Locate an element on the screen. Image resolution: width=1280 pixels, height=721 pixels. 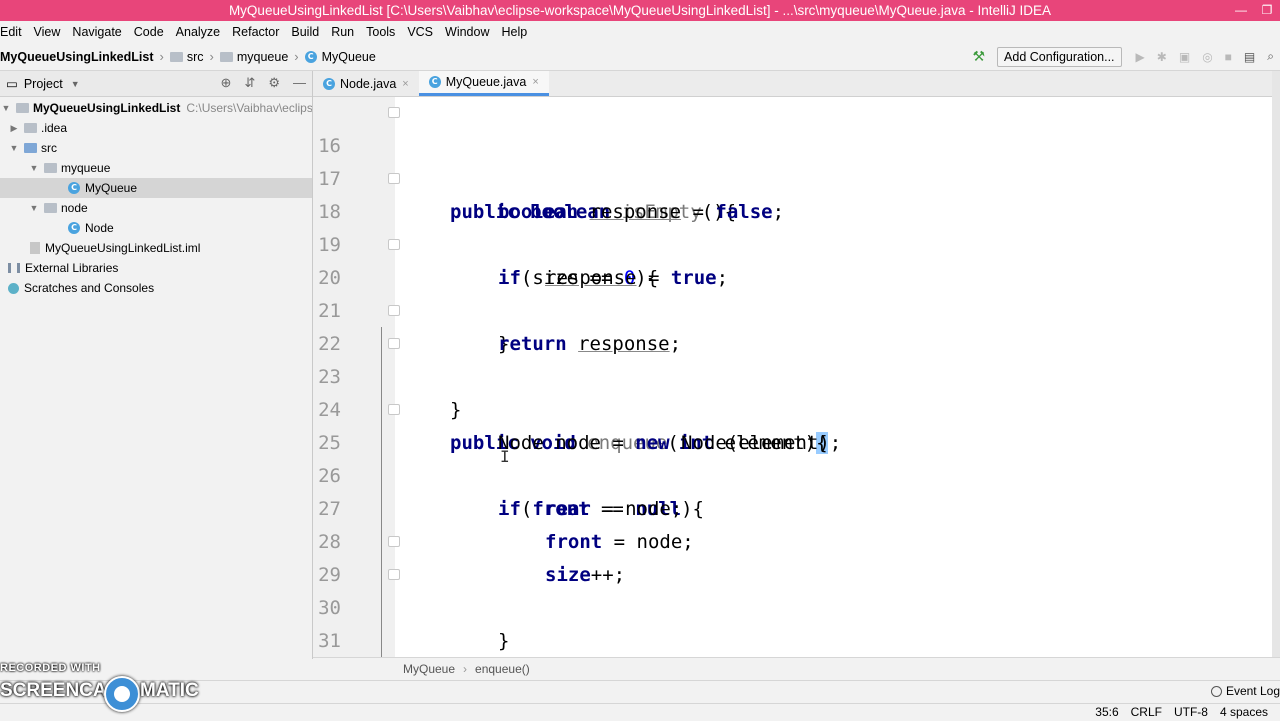
chevron-right-icon: ▶ is located at coordinates (14, 128).